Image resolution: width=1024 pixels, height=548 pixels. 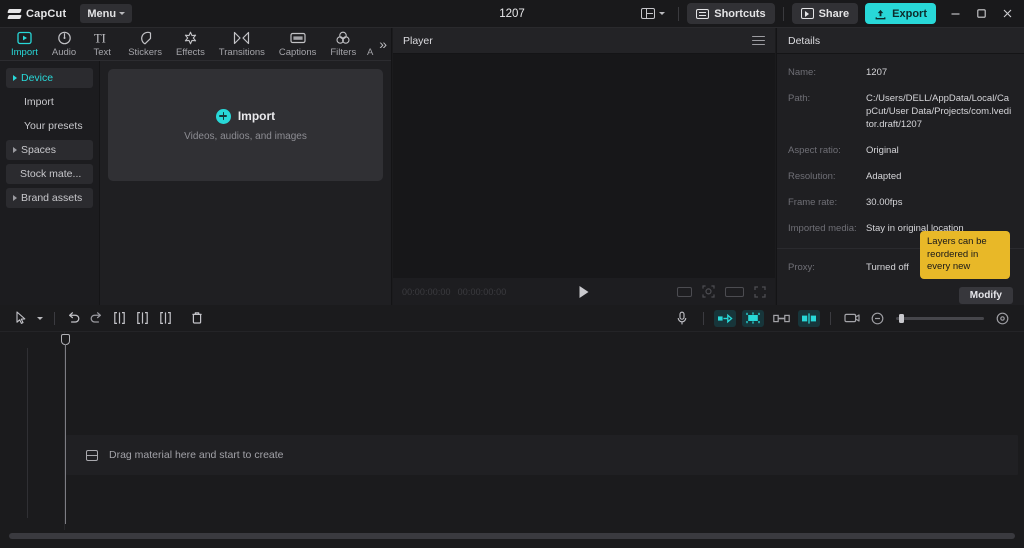 I want to click on tabs-overflow-button: », so click(x=383, y=45).